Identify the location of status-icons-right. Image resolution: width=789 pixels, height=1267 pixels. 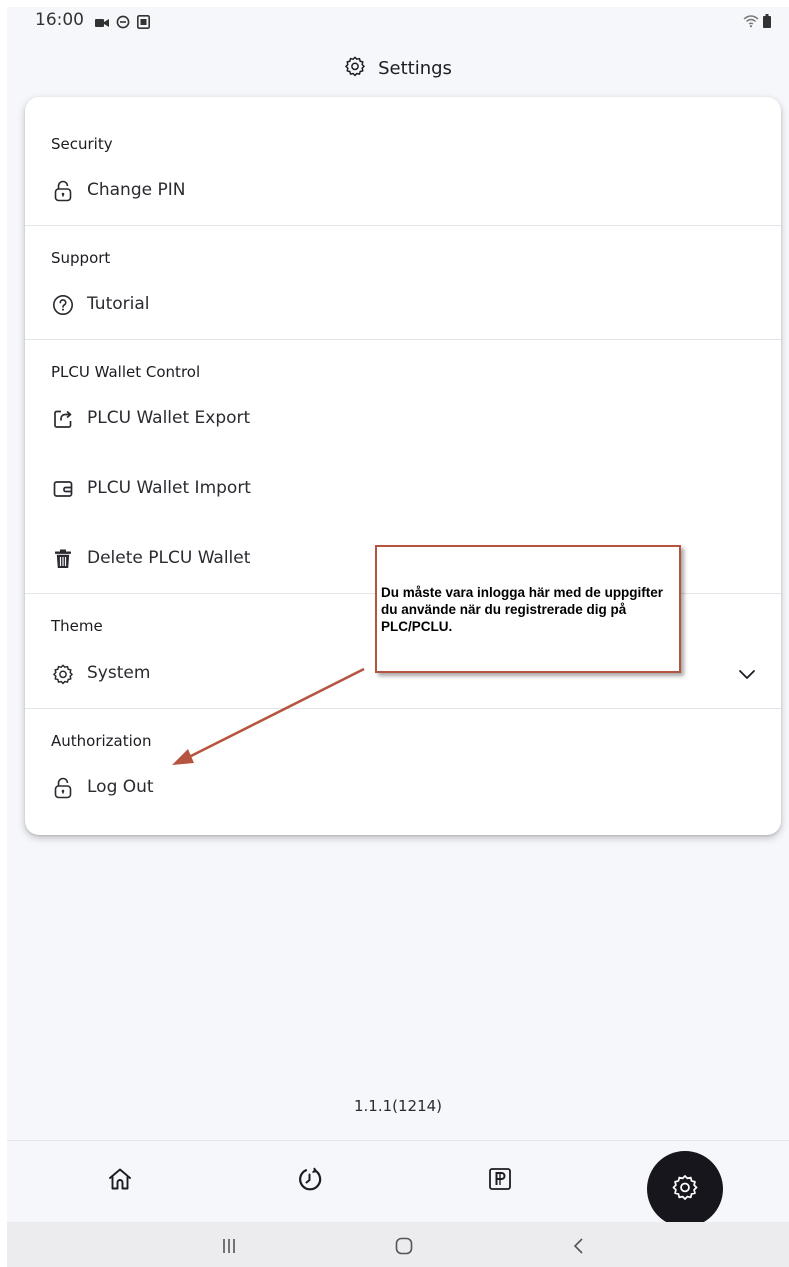
(757, 22).